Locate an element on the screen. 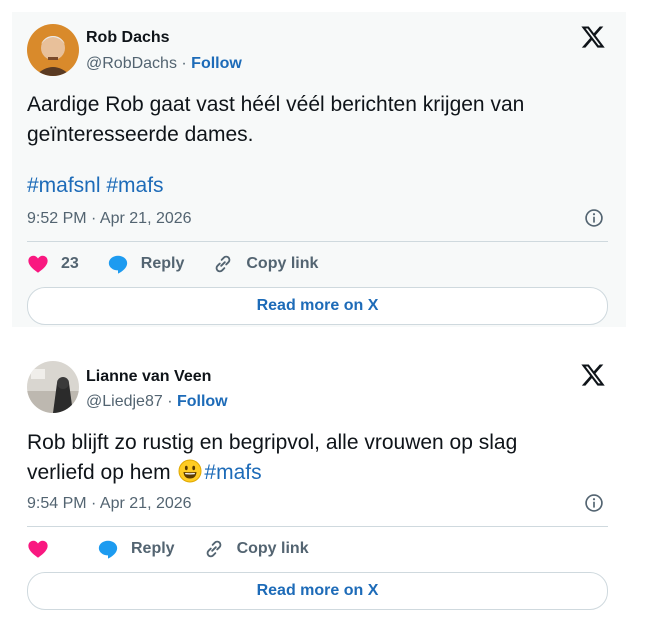 The image size is (650, 617). author-handle: @RobDachs is located at coordinates (131, 63).